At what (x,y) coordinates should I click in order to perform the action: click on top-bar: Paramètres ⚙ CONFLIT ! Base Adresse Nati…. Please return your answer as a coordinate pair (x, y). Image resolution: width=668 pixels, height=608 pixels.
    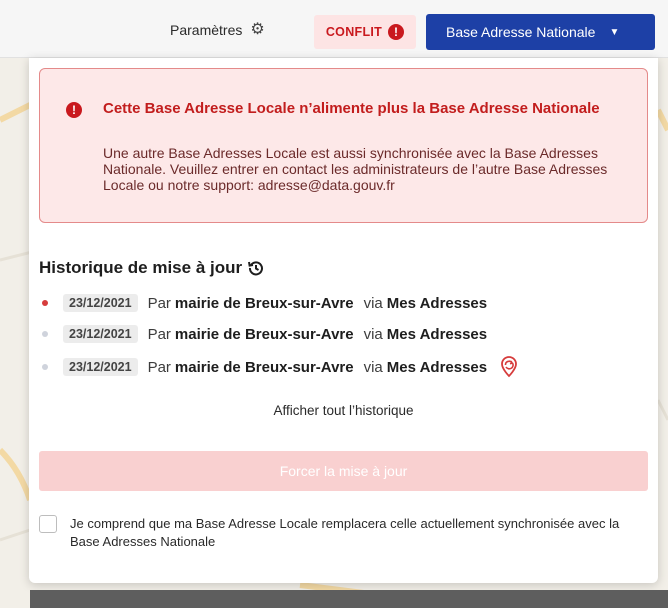
    Looking at the image, I should click on (334, 29).